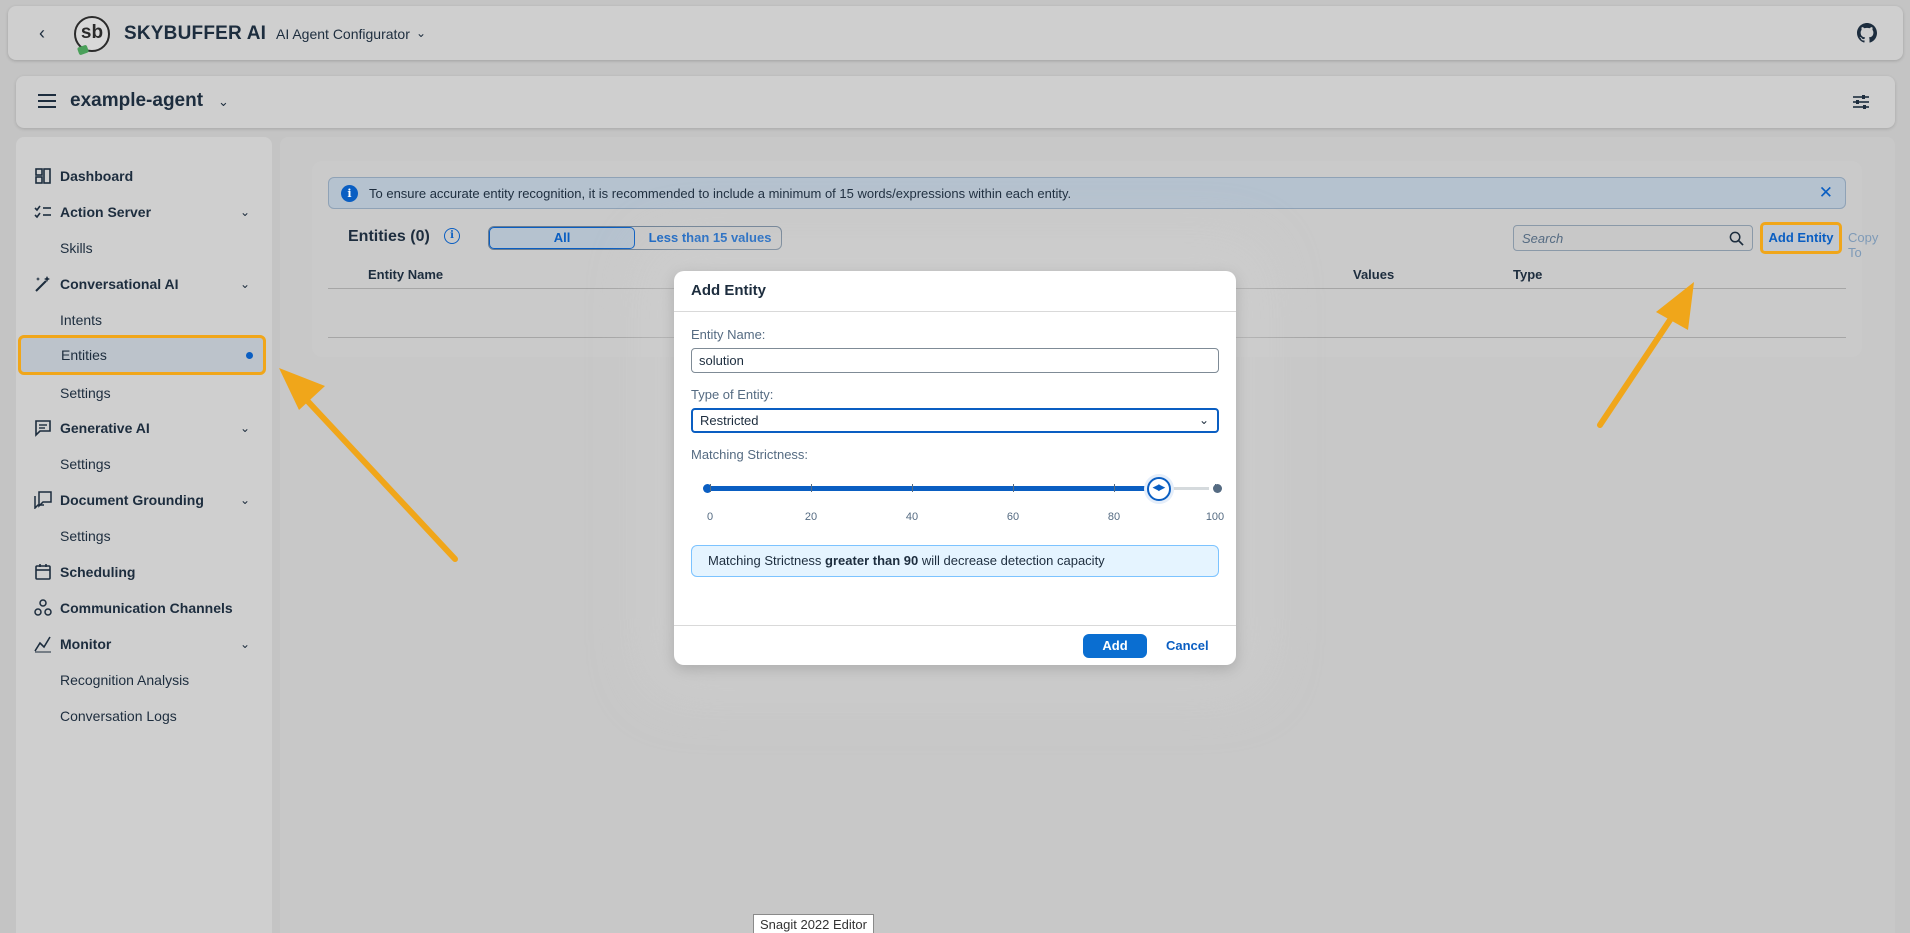  What do you see at coordinates (144, 320) in the screenshot?
I see `sidebar-item-intents: Intents` at bounding box center [144, 320].